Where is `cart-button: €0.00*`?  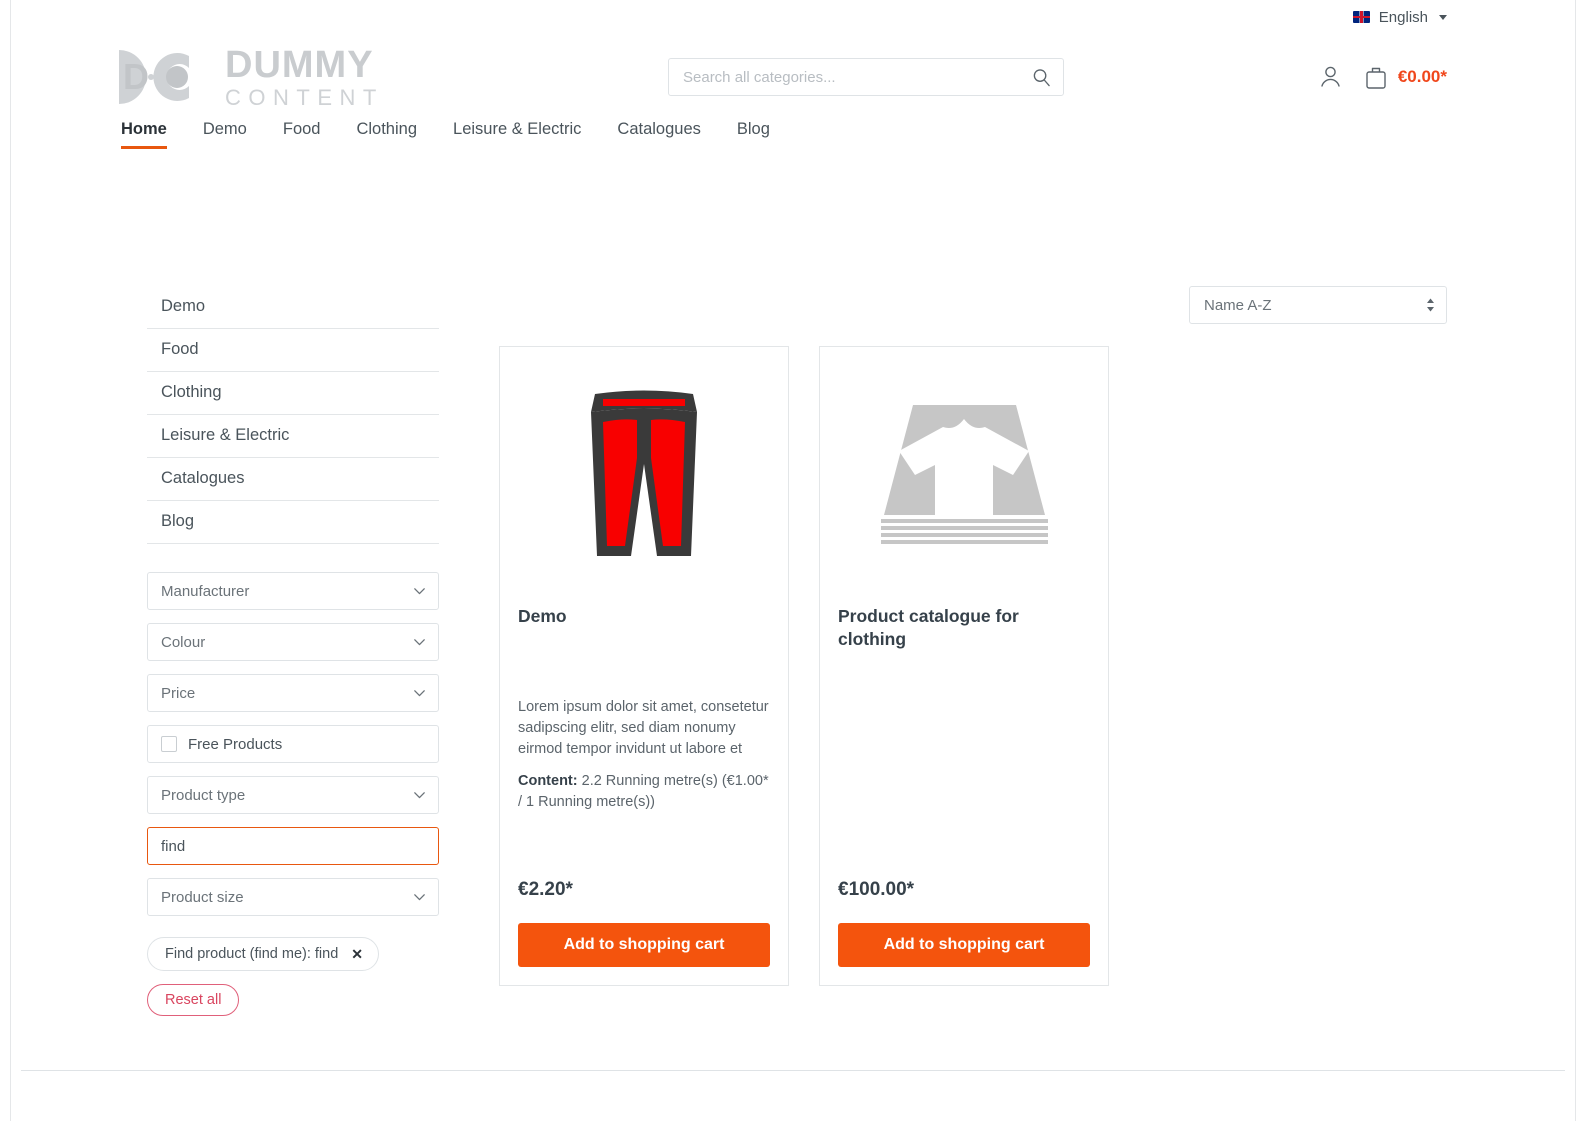
cart-button: €0.00* is located at coordinates (1405, 77).